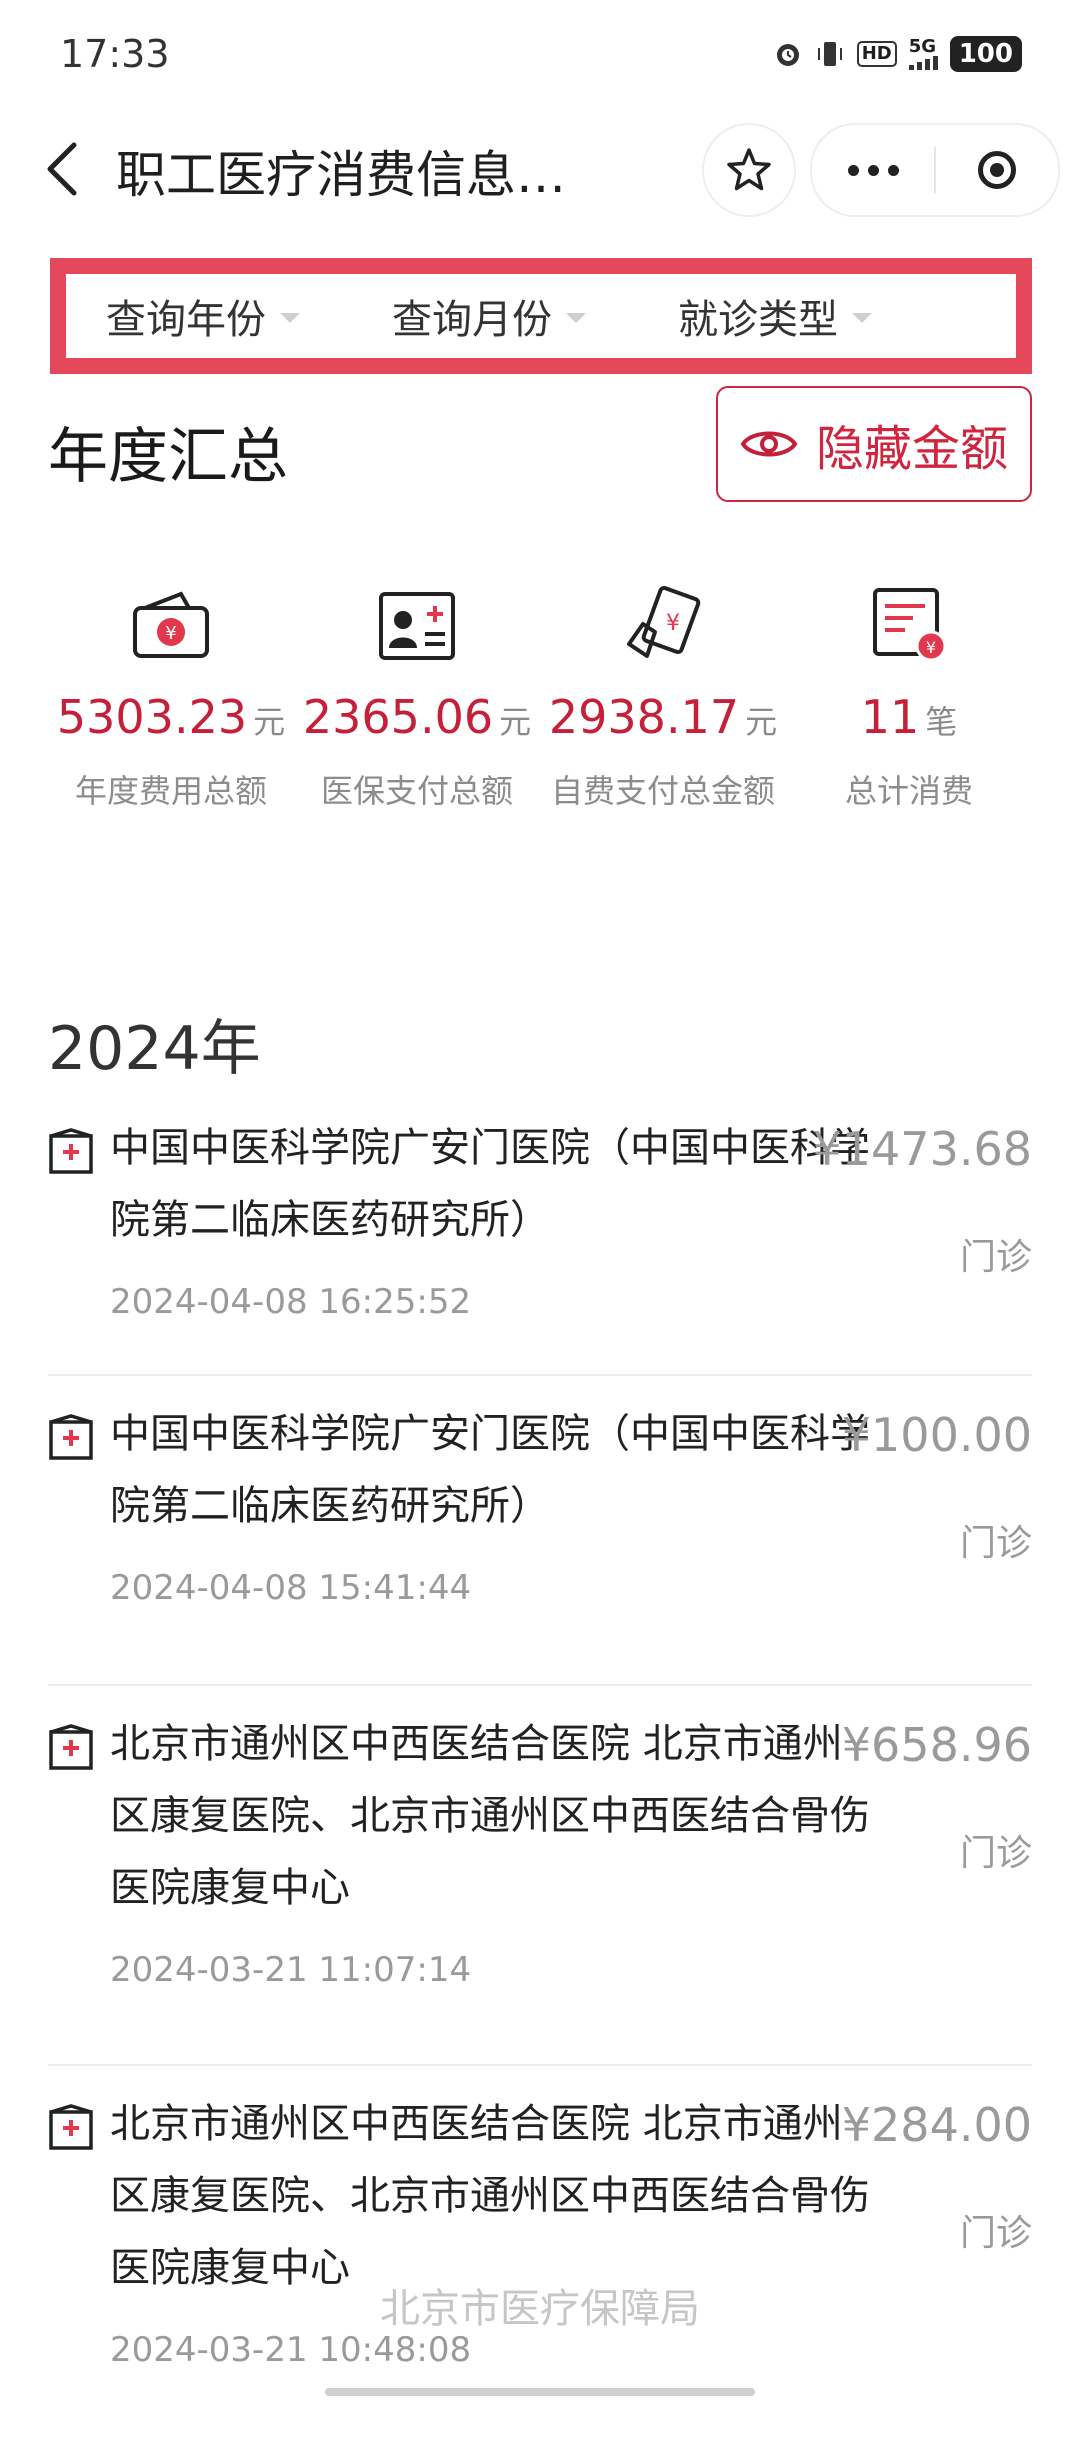 The width and height of the screenshot is (1080, 2444). What do you see at coordinates (115, 54) in the screenshot?
I see `status-time: 17:33` at bounding box center [115, 54].